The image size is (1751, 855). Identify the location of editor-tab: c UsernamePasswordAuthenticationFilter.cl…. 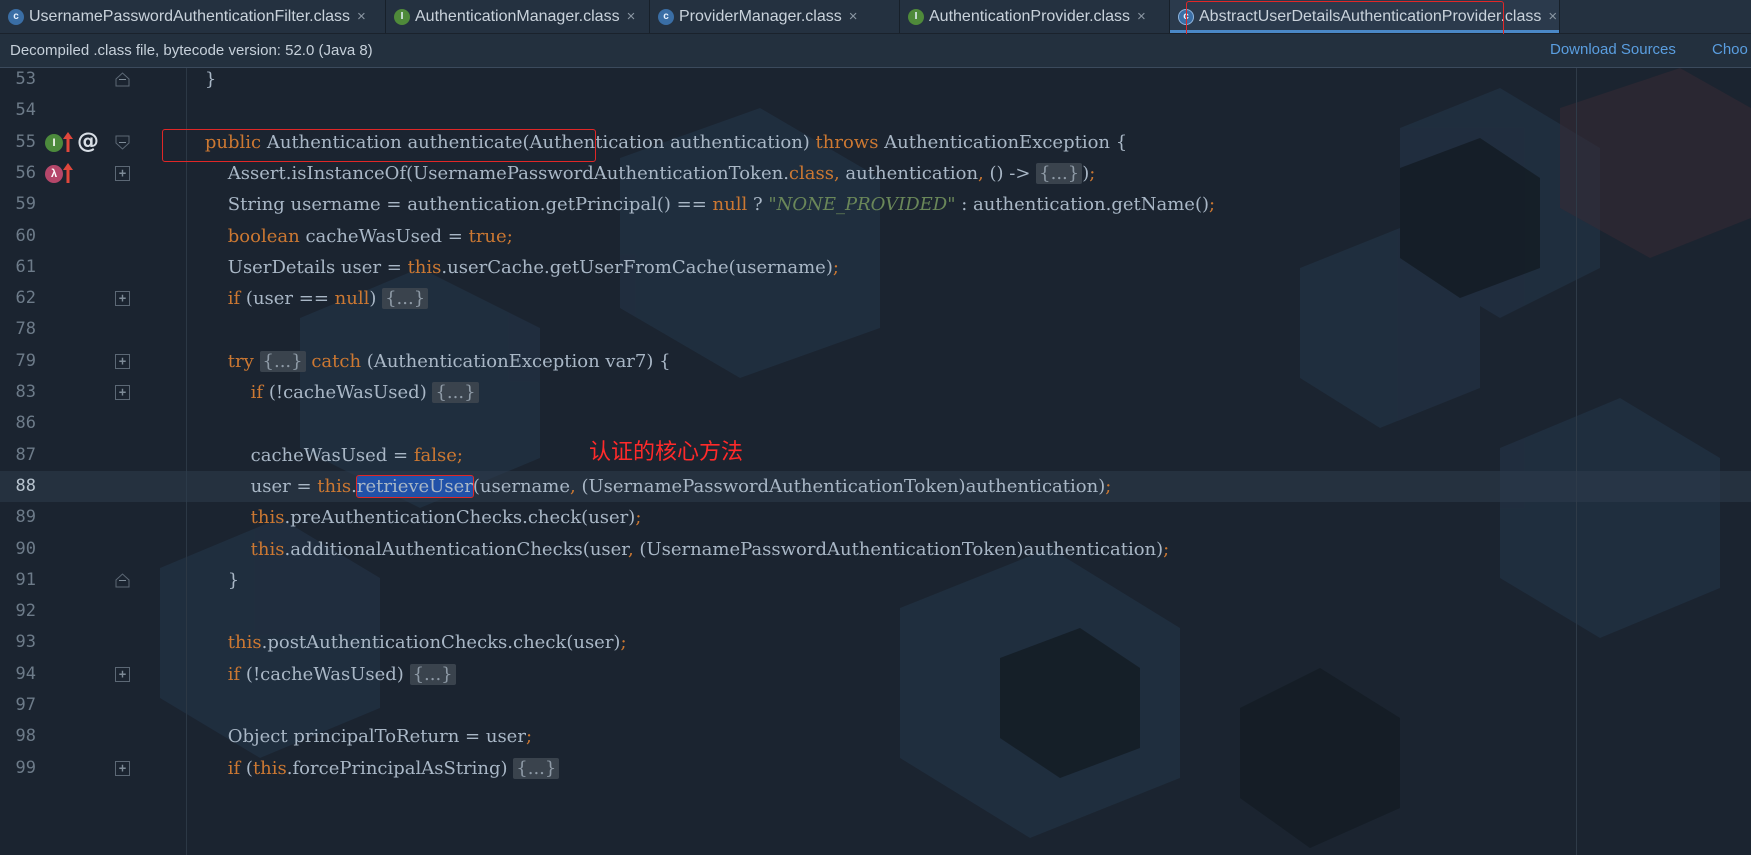
(193, 16).